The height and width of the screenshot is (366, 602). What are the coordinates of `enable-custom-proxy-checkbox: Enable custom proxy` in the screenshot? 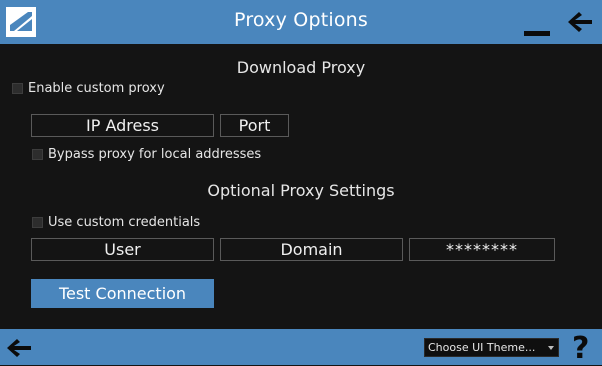 It's located at (88, 88).